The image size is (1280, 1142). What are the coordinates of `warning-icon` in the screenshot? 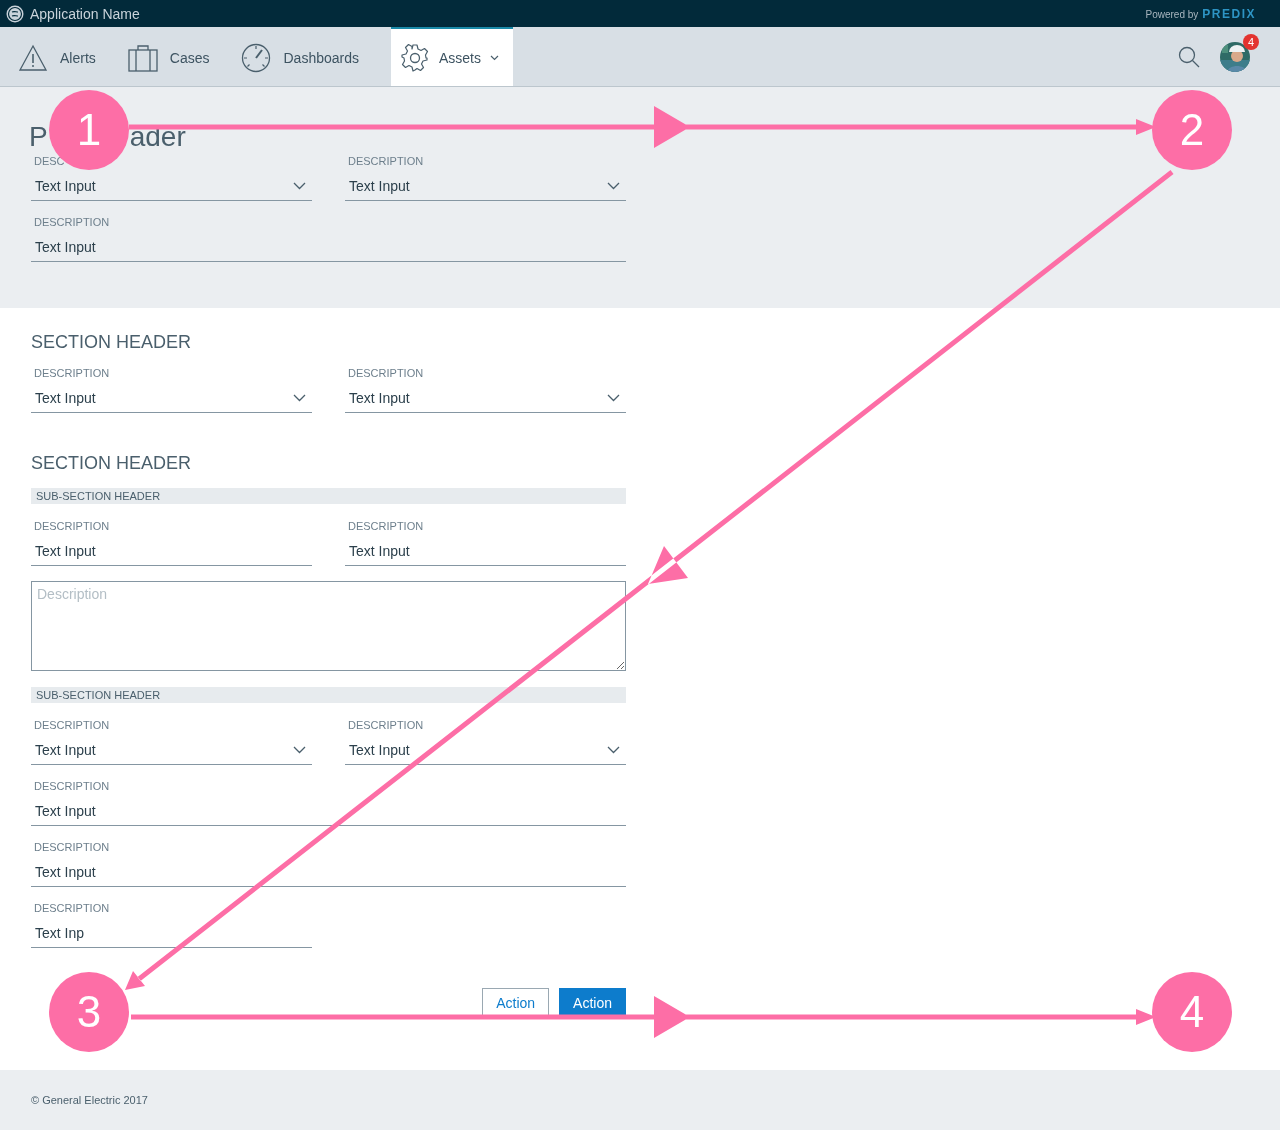 It's located at (33, 57).